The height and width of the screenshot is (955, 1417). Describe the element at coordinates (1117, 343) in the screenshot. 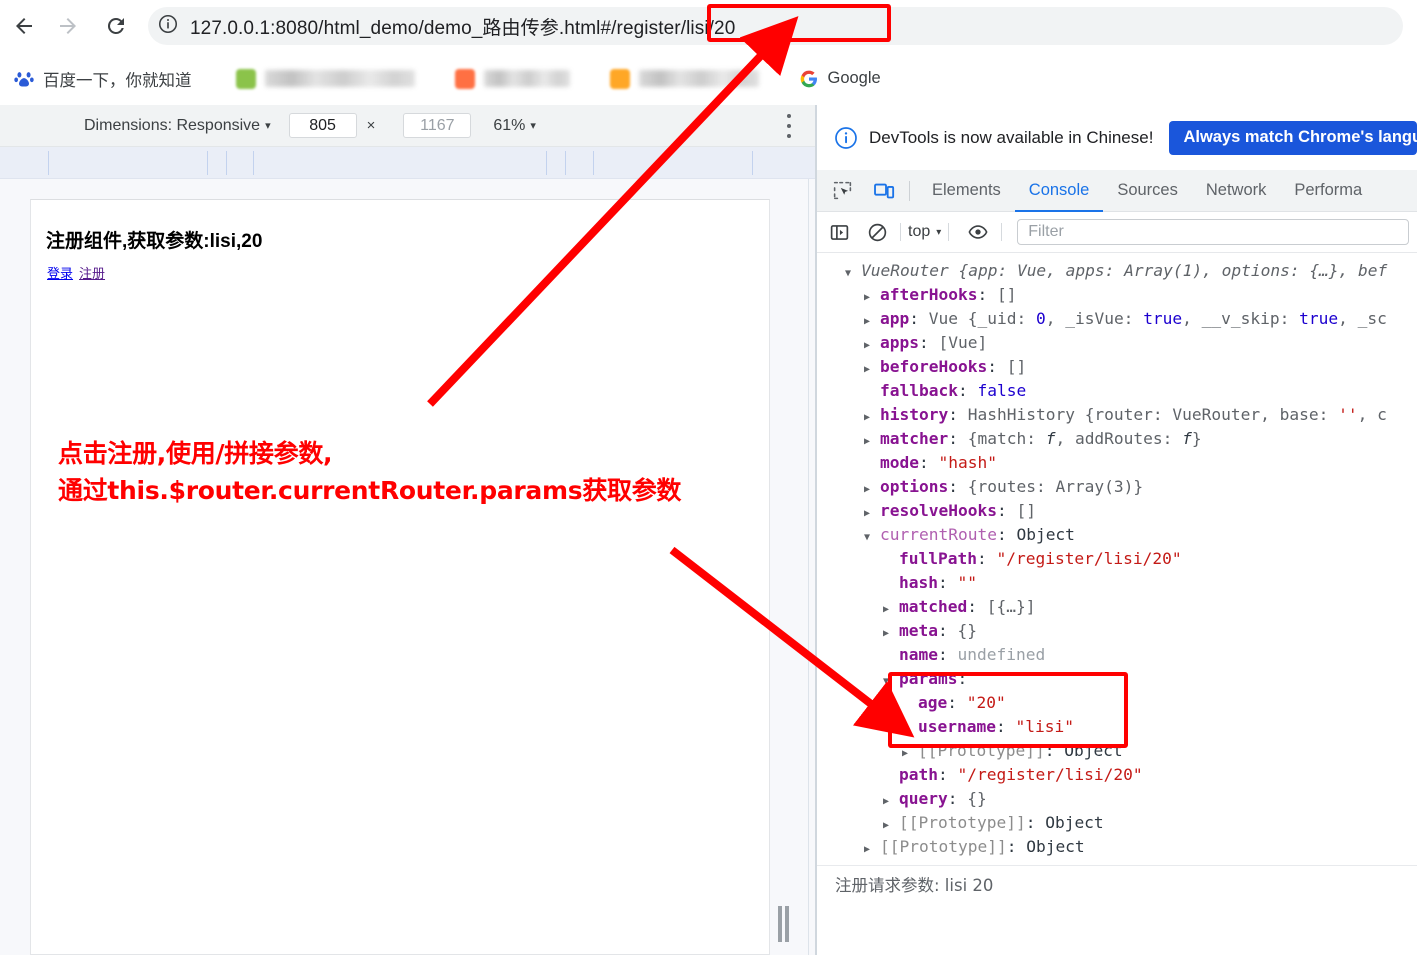

I see `console-tree-row: apps: [Vue]` at that location.